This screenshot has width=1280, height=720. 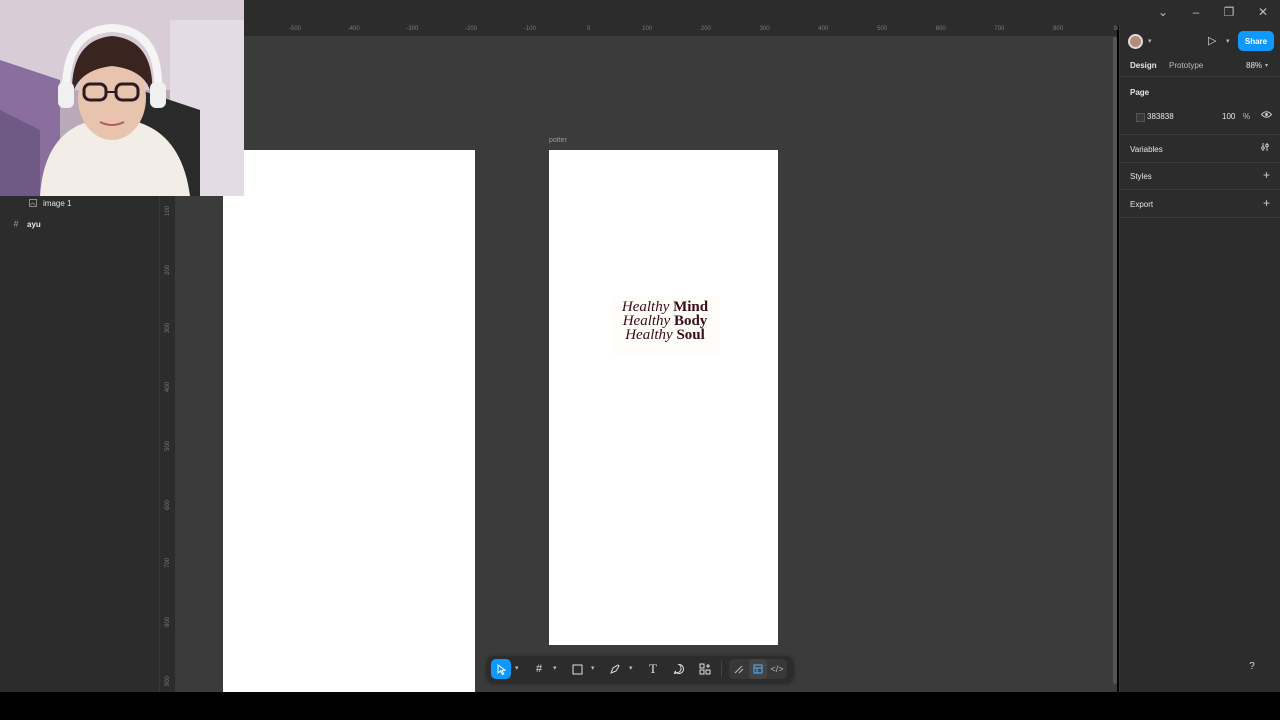 I want to click on bottom-letterbox, so click(x=640, y=706).